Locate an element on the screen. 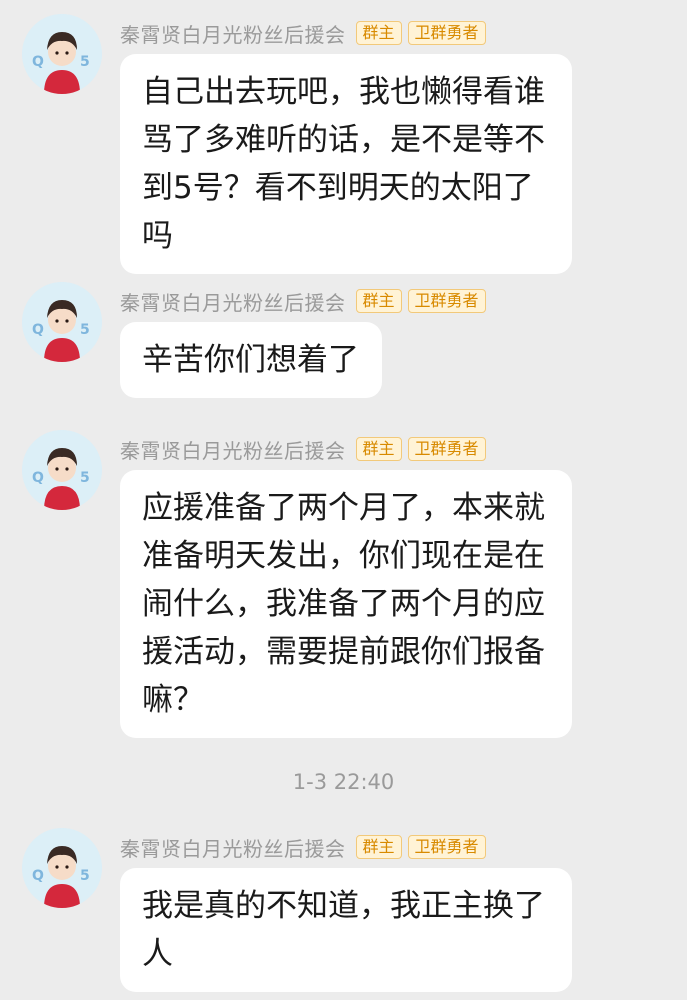 The width and height of the screenshot is (687, 1000). message-line: 骂了多难听的话，是不是等不 is located at coordinates (343, 140).